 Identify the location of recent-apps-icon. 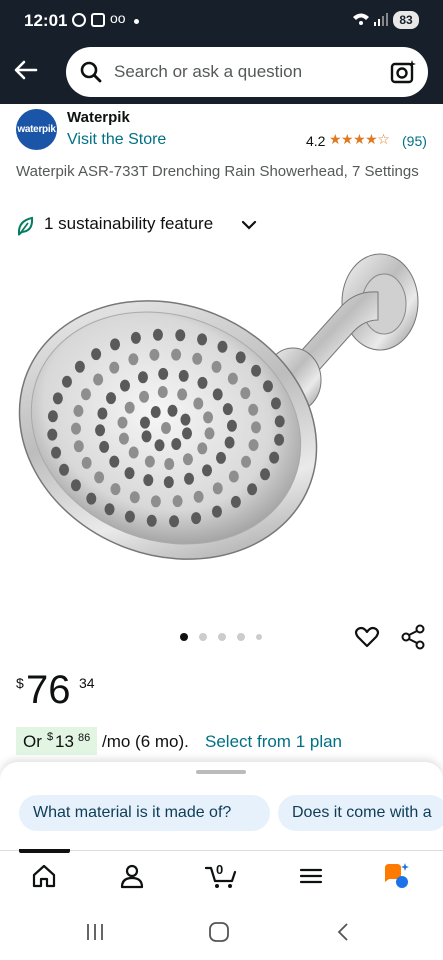
(95, 932).